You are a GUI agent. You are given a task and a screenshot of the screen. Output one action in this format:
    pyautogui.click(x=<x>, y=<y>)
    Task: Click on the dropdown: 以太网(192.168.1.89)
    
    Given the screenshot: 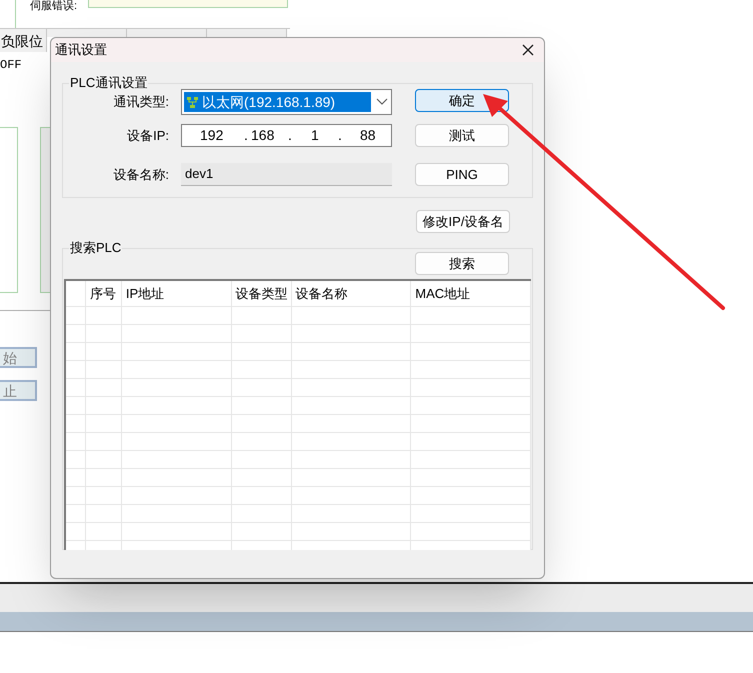 What is the action you would take?
    pyautogui.click(x=286, y=102)
    